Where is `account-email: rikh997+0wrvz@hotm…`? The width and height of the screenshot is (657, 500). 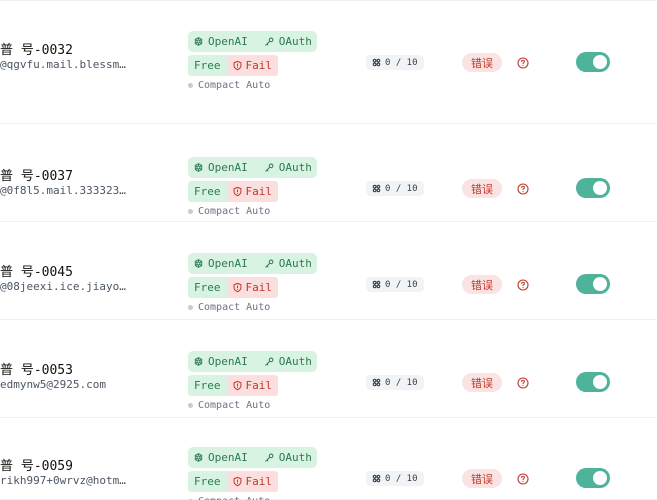
account-email: rikh997+0wrvz@hotm… is located at coordinates (63, 480).